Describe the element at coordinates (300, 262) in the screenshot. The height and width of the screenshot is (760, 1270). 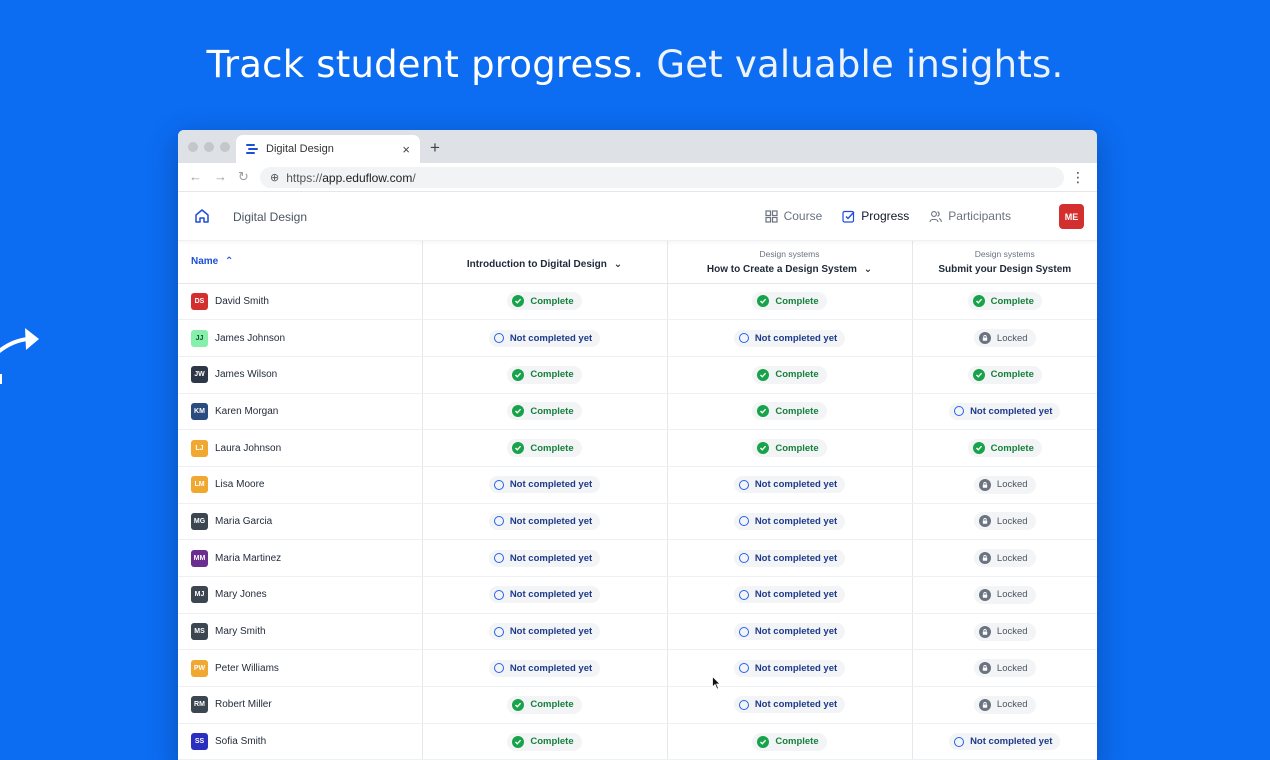
I see `name-column-header: Name ⌃` at that location.